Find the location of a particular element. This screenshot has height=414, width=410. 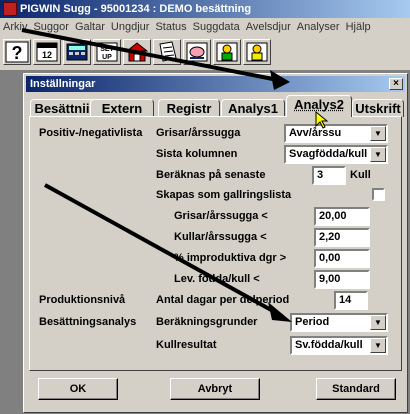

pig-icon is located at coordinates (197, 52).